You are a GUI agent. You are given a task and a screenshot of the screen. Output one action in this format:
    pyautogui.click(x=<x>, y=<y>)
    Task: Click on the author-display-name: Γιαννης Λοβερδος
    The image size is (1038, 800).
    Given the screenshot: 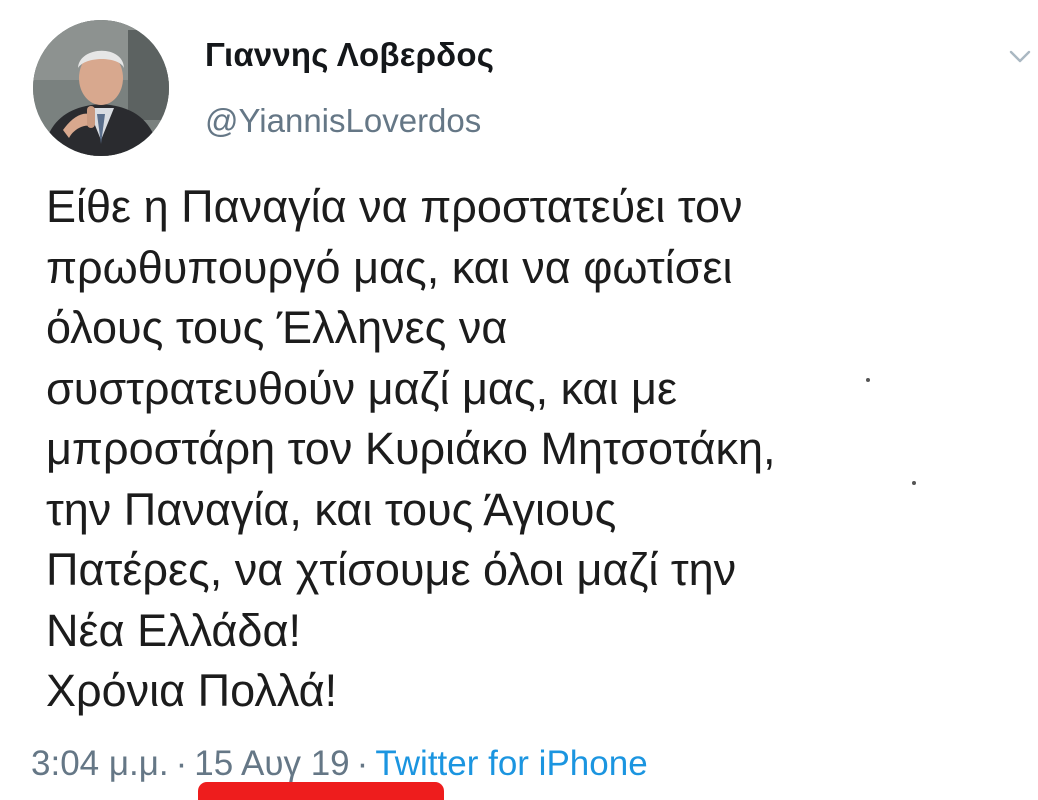 What is the action you would take?
    pyautogui.click(x=349, y=55)
    